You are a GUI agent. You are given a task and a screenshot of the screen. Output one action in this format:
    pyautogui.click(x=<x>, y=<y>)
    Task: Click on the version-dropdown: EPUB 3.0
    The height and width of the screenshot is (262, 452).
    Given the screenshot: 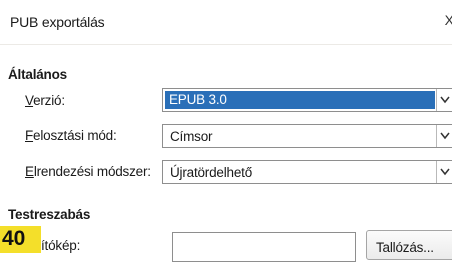 What is the action you would take?
    pyautogui.click(x=307, y=100)
    